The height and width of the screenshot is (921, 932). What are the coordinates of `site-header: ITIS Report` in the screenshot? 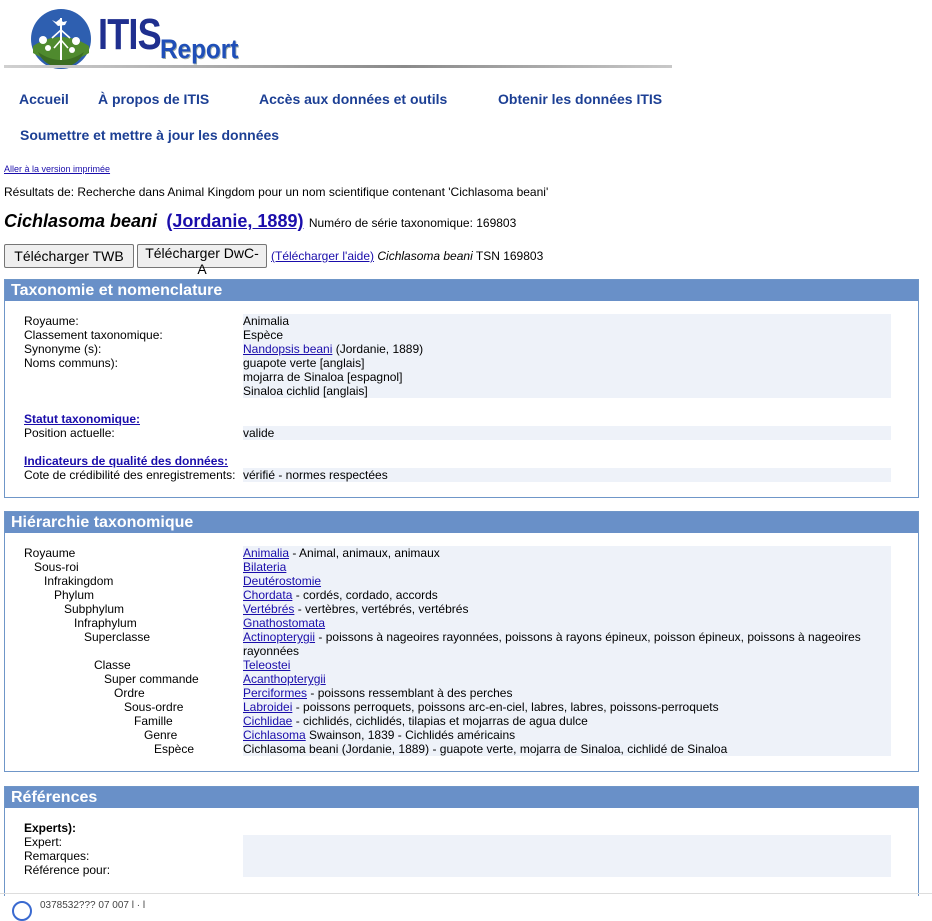 It's located at (466, 40).